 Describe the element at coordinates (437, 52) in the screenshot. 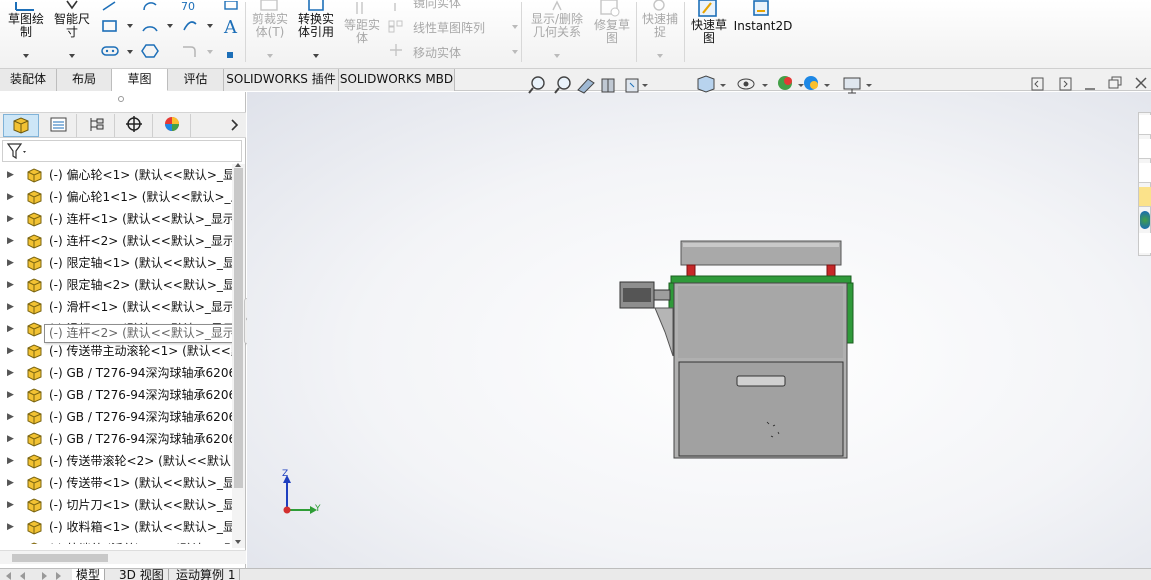

I see `move-entities-button: 移动实体` at that location.